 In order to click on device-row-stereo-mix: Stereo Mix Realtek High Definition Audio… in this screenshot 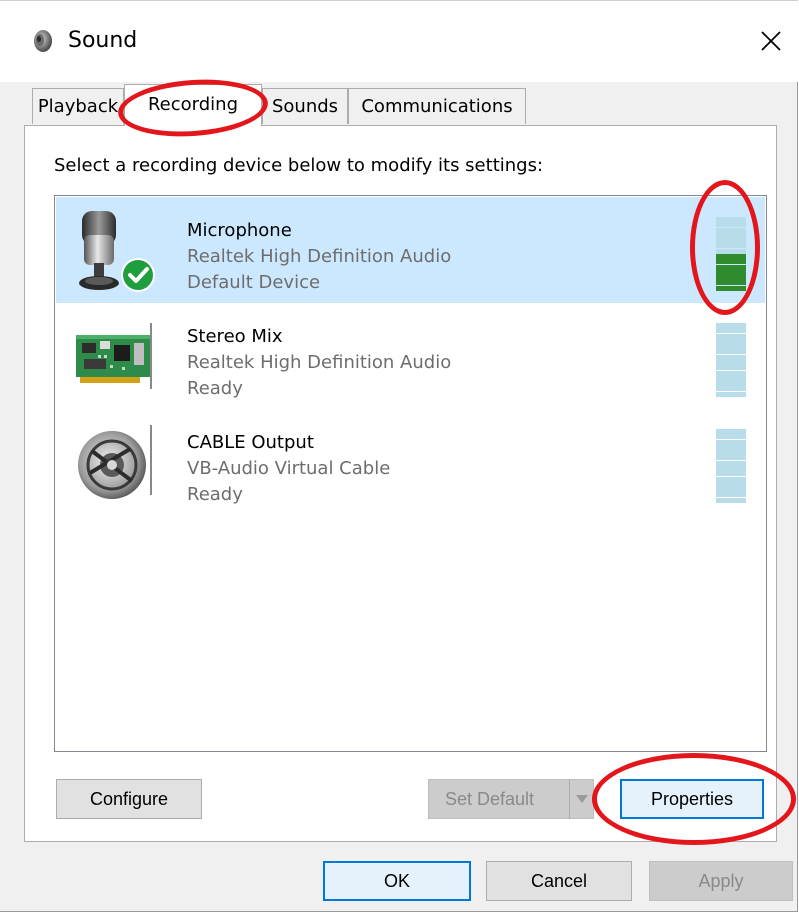, I will do `click(410, 356)`.